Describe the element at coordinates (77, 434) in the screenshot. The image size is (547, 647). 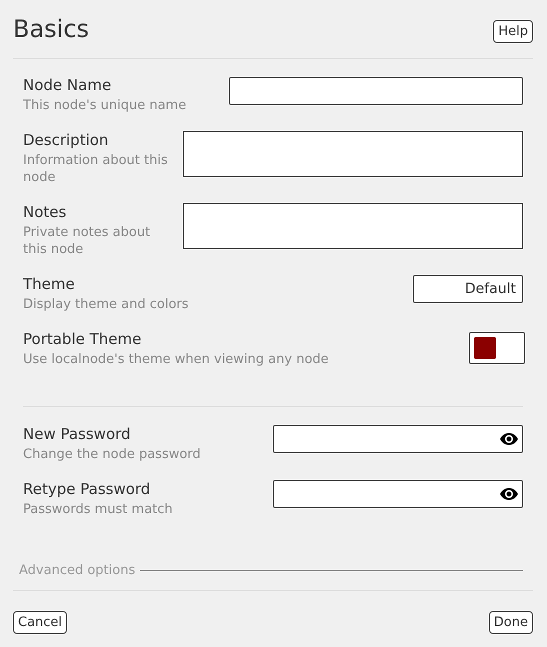
I see `field-label: New Password` at that location.